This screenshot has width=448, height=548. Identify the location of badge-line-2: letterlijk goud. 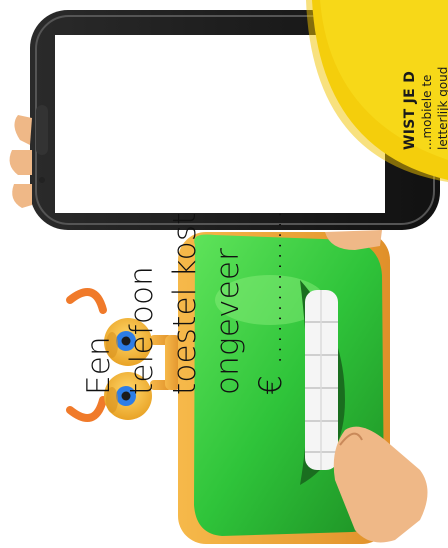
(442, 108).